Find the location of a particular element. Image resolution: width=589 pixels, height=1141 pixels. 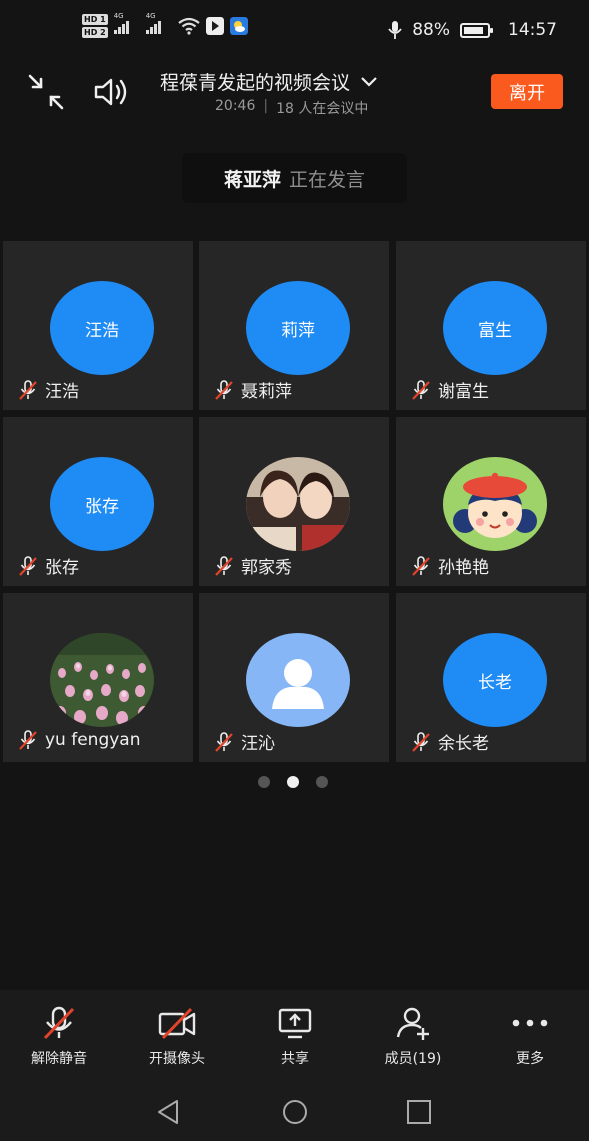

participant-name: 孙艳艳 is located at coordinates (463, 568).